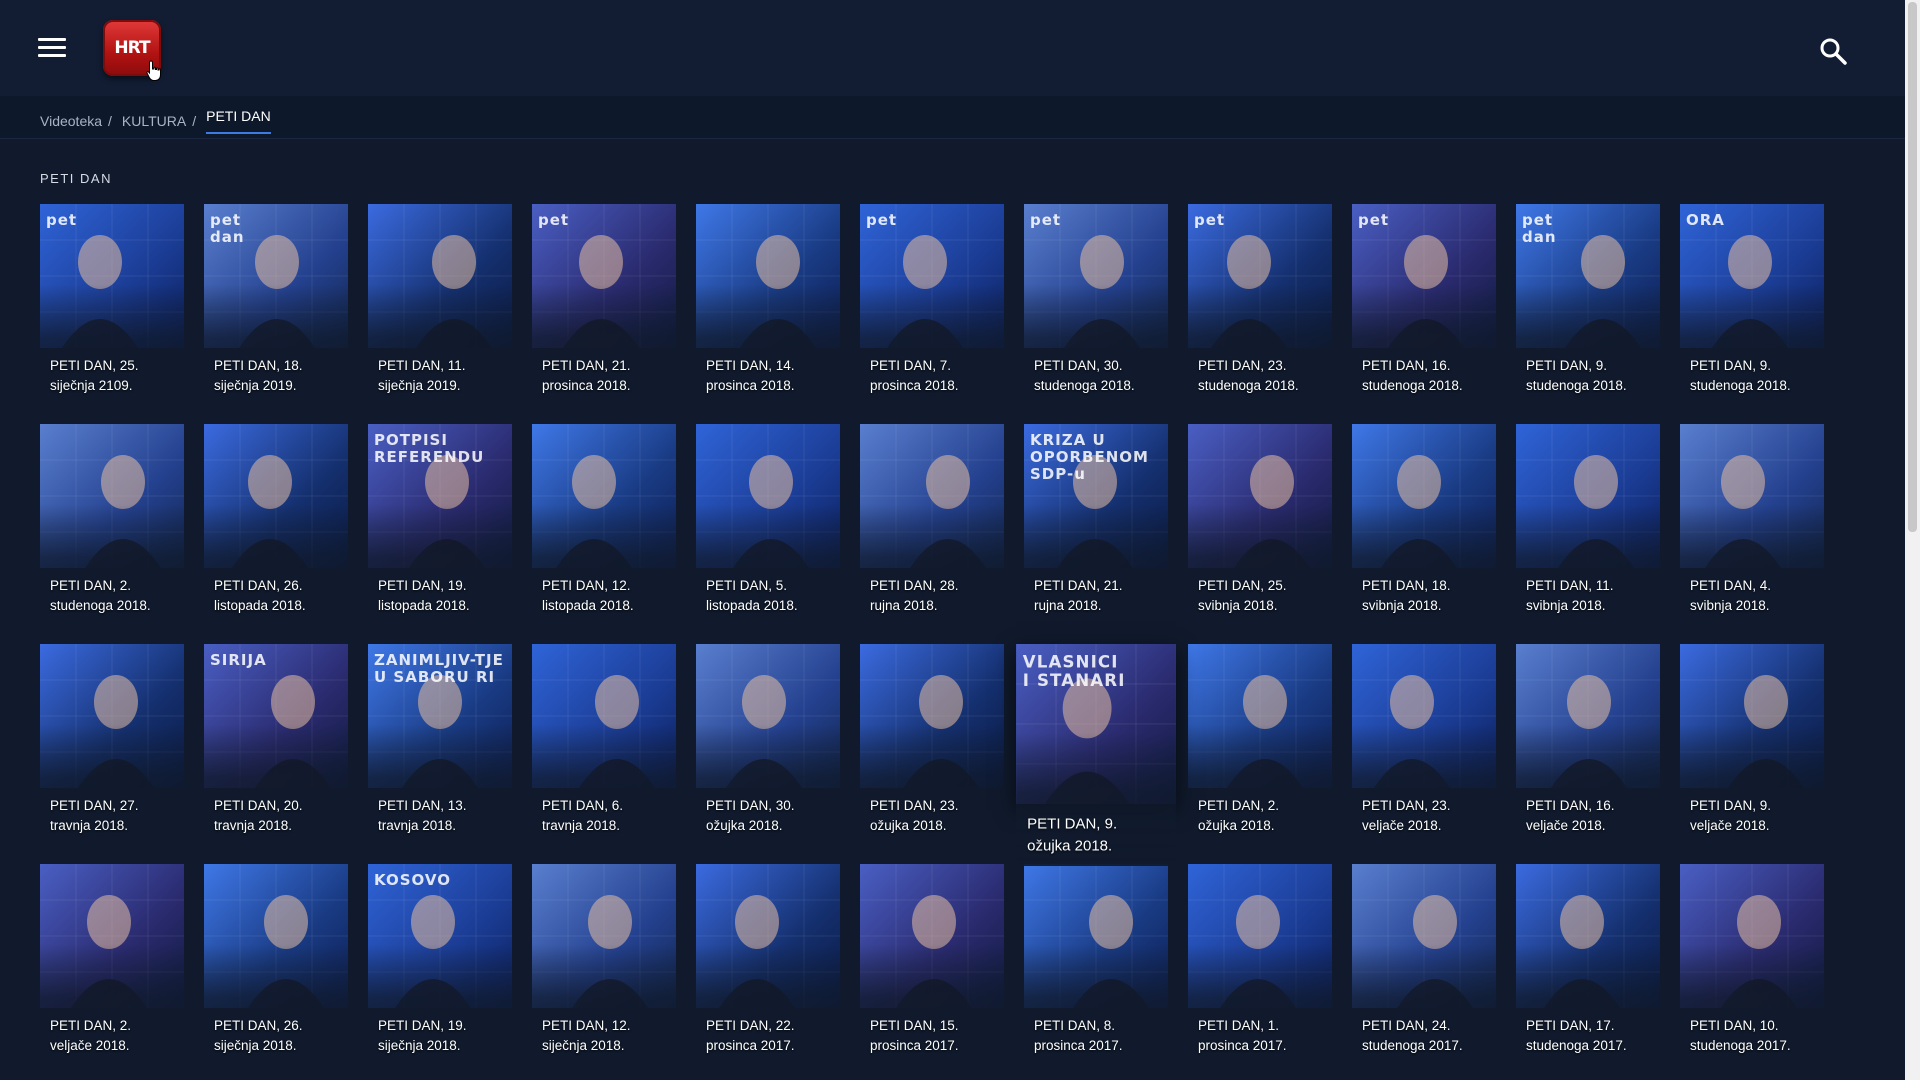 The width and height of the screenshot is (1920, 1080). I want to click on episode-card: PETI DAN, 5. listopada 2018., so click(768, 524).